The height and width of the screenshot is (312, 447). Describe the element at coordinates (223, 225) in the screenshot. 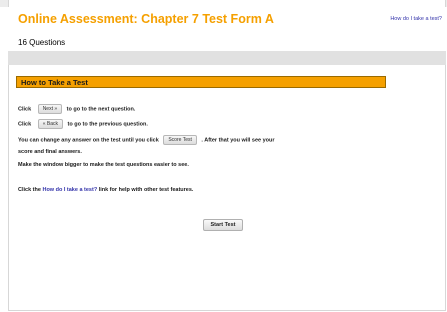

I see `start-test-button: Start Test` at that location.